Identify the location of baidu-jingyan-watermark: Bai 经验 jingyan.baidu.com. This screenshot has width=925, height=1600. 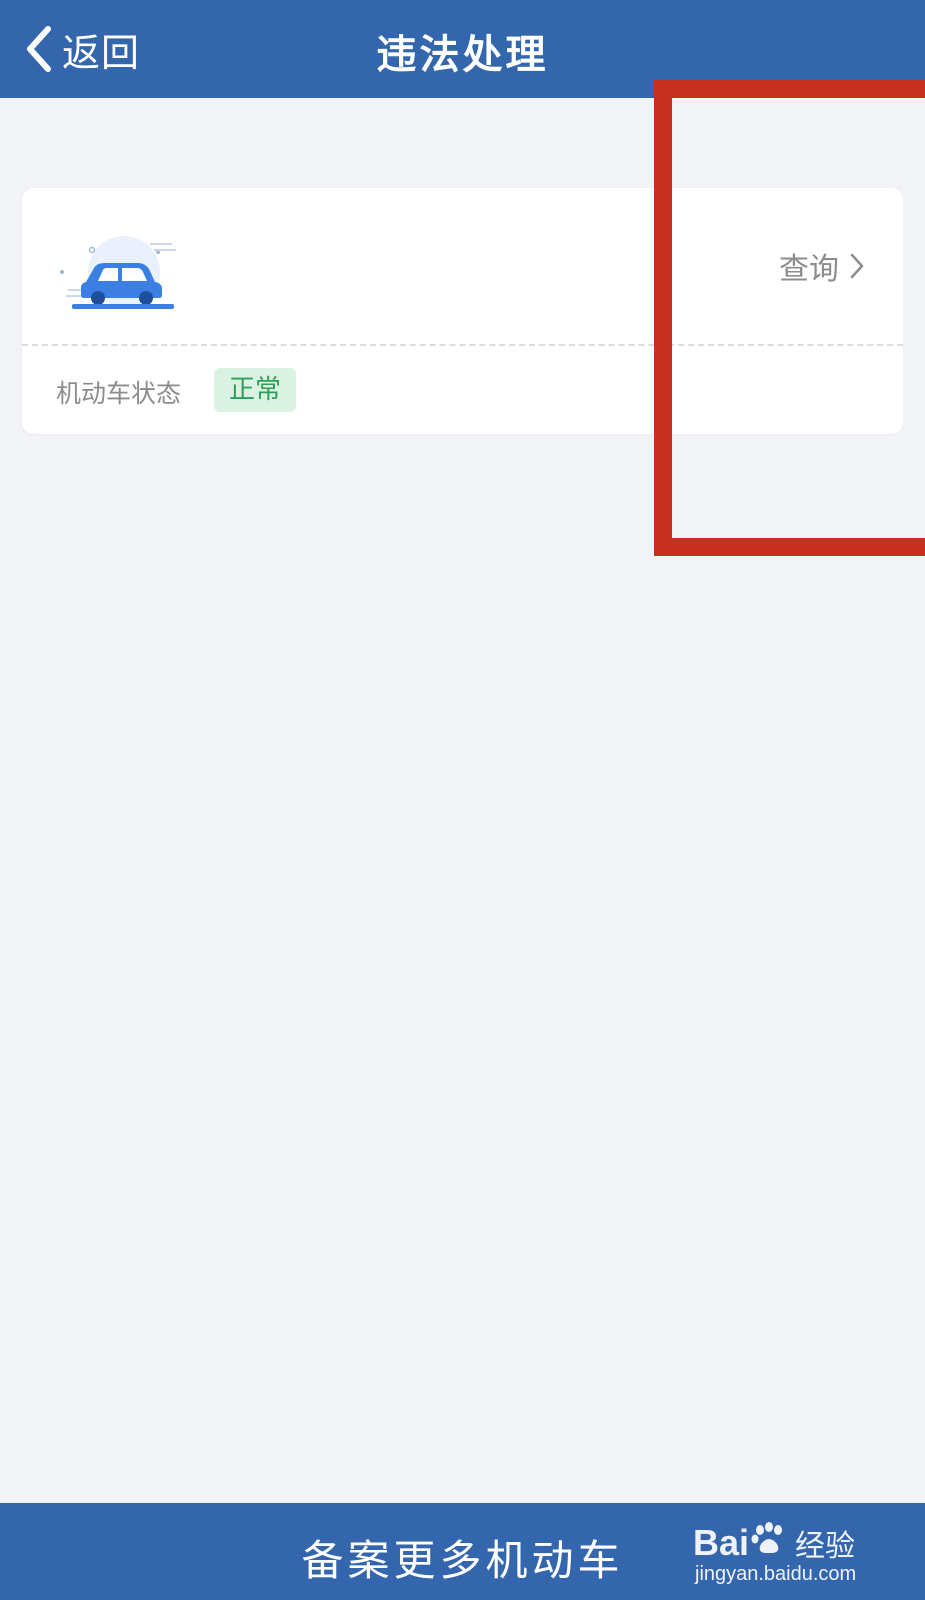
(798, 1553).